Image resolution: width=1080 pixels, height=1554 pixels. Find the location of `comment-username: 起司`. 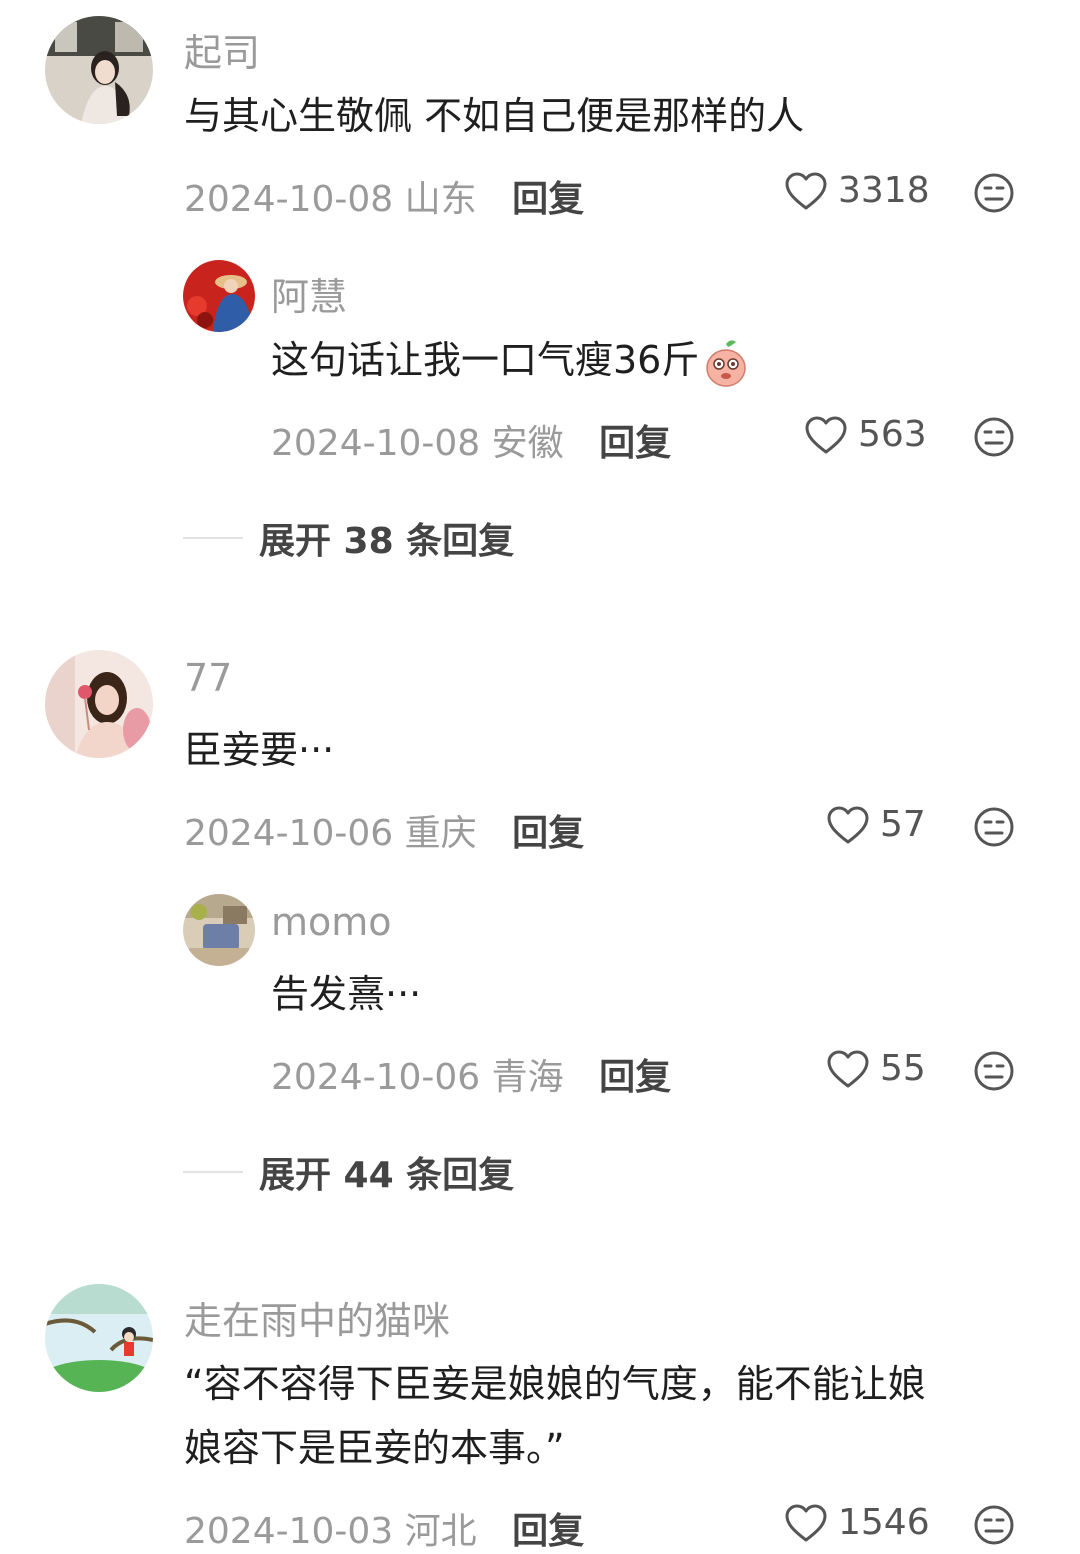

comment-username: 起司 is located at coordinates (222, 49).